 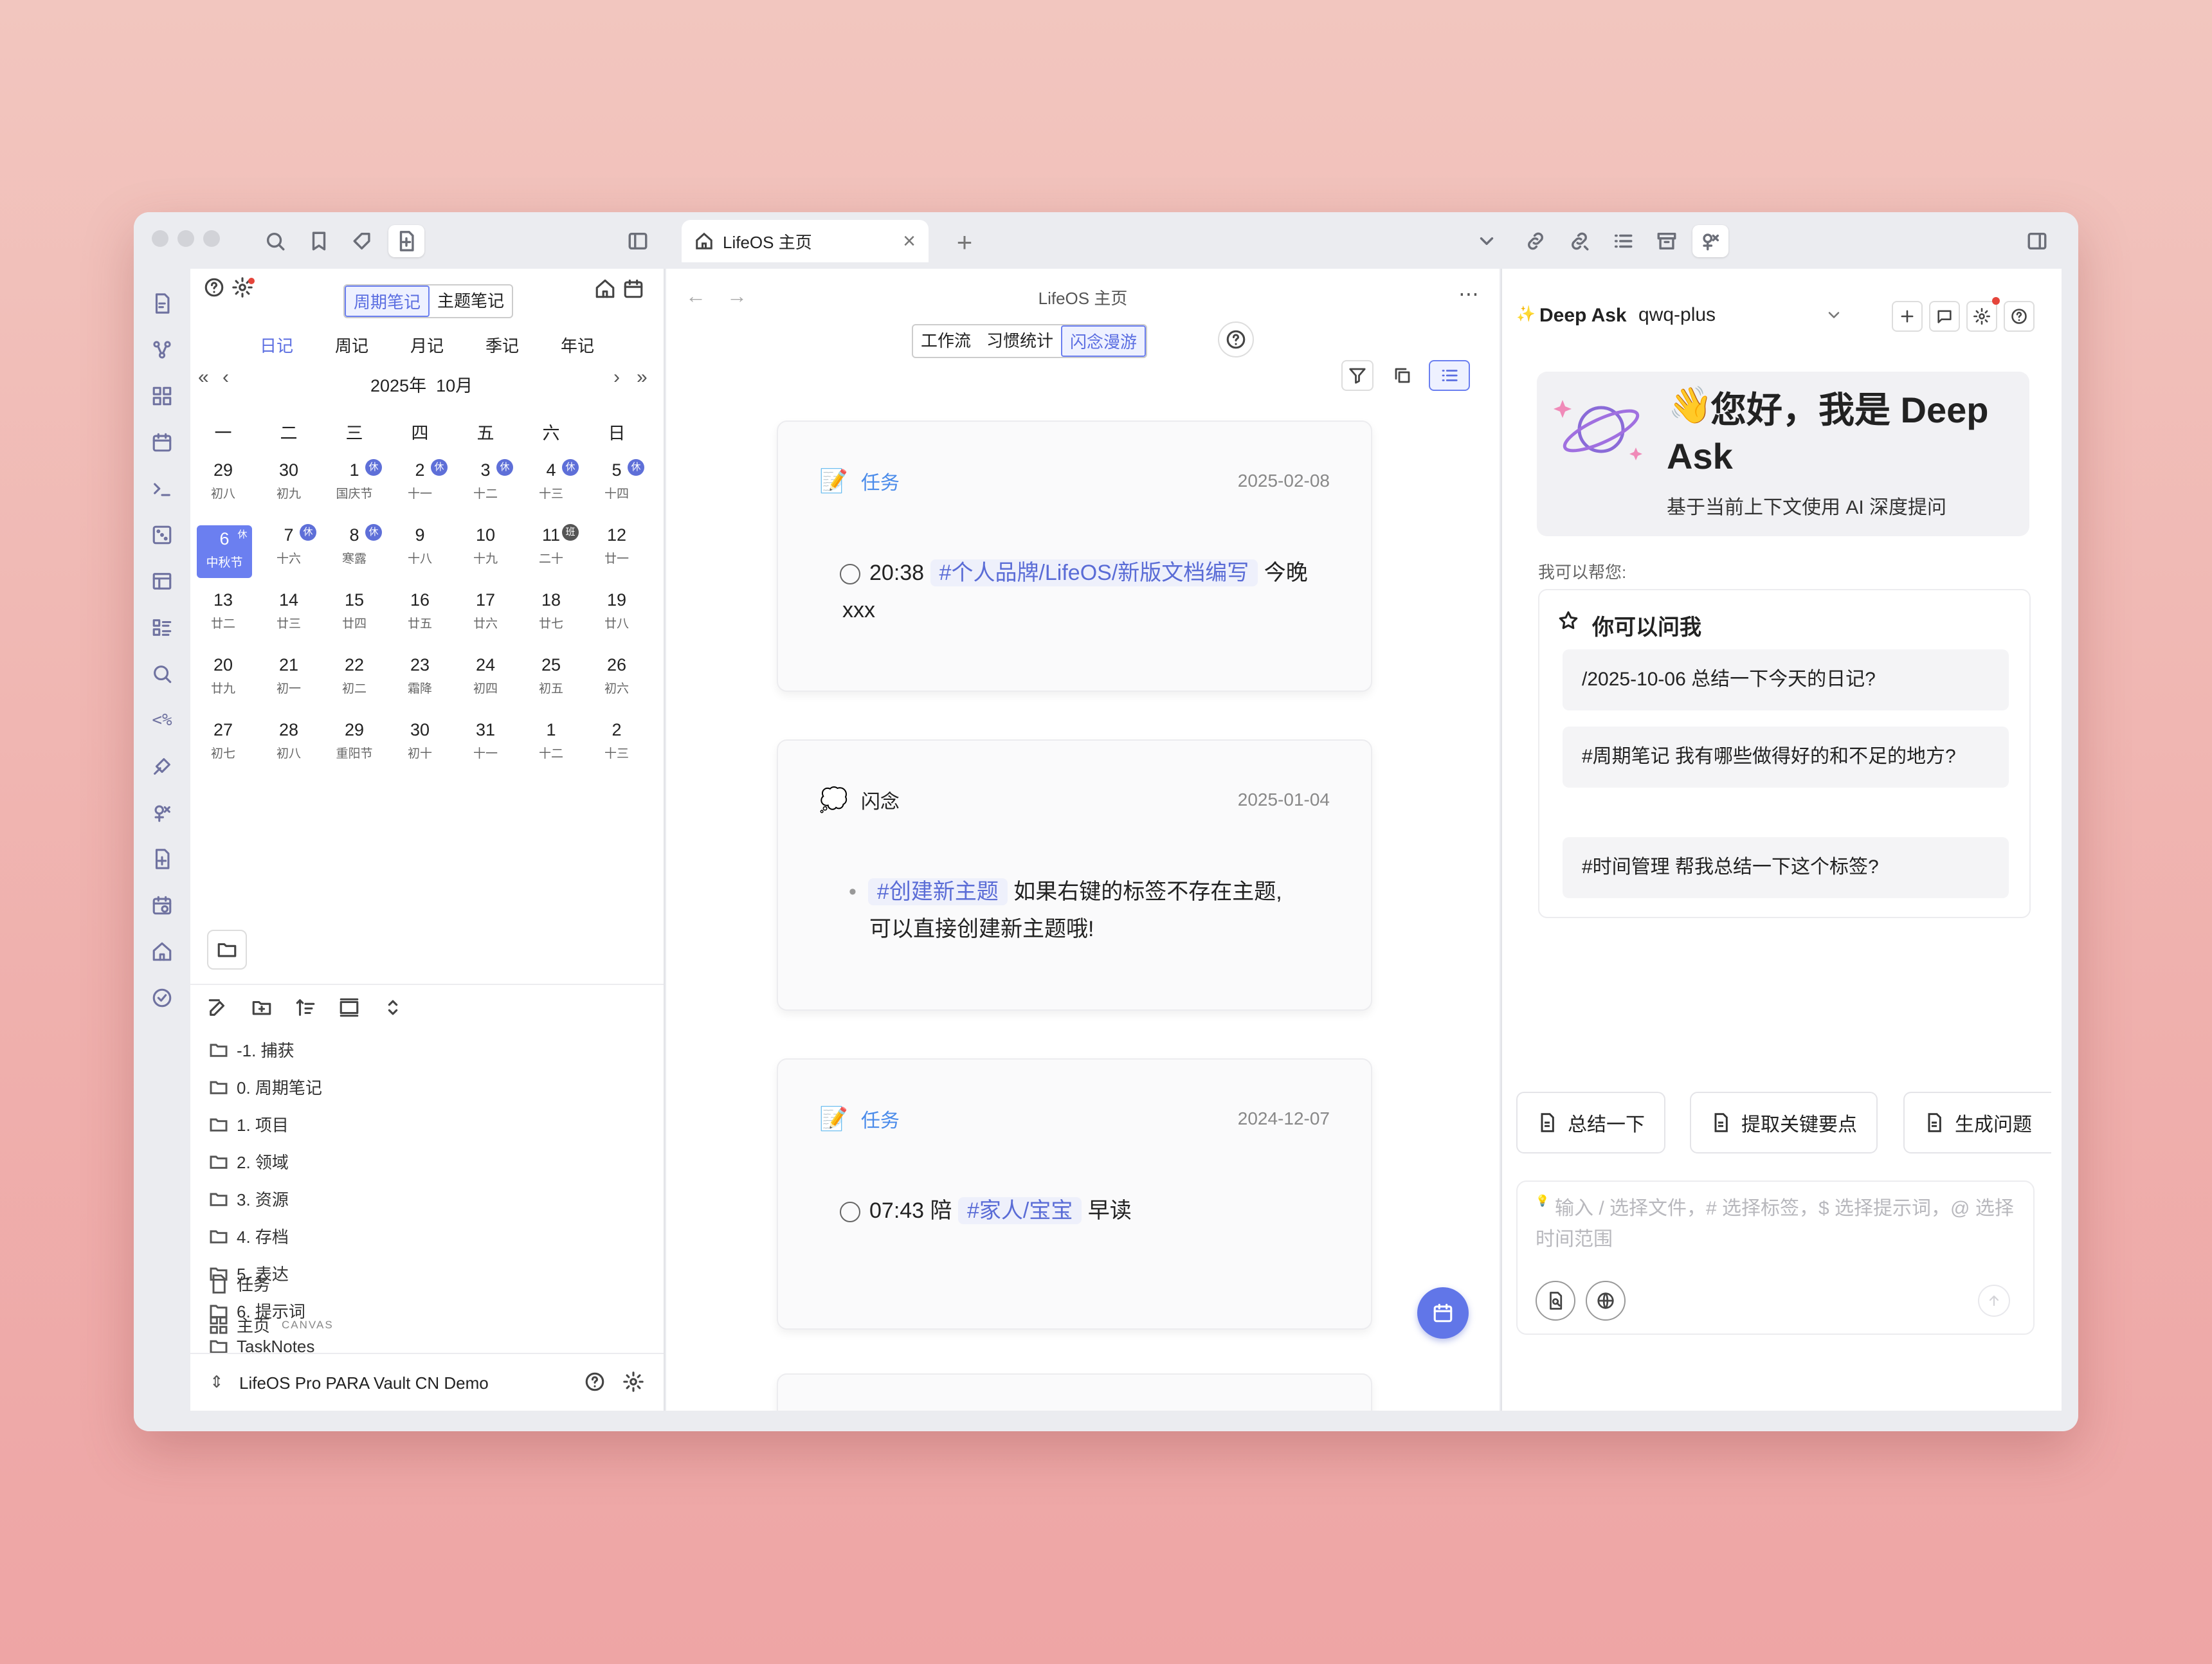 What do you see at coordinates (502, 345) in the screenshot?
I see `period-quarterly: 季记` at bounding box center [502, 345].